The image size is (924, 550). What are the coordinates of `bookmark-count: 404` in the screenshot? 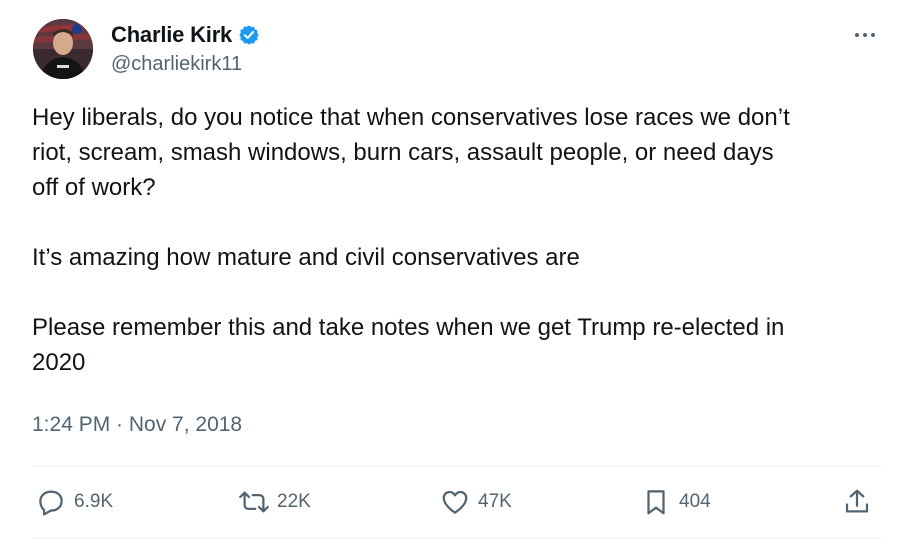 It's located at (695, 501).